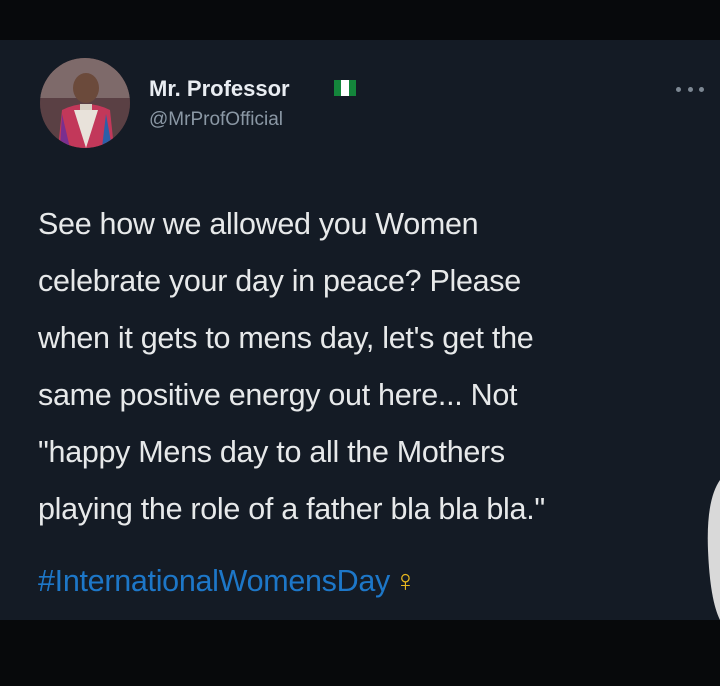  I want to click on tweet-text-line: when it gets to mens day, let's get the, so click(286, 338).